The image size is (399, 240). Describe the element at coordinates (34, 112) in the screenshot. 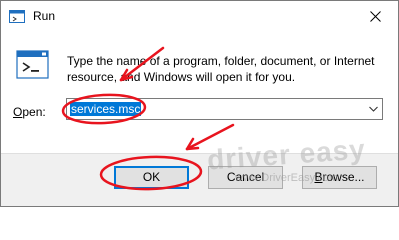

I see `open-label-text: pen:` at that location.